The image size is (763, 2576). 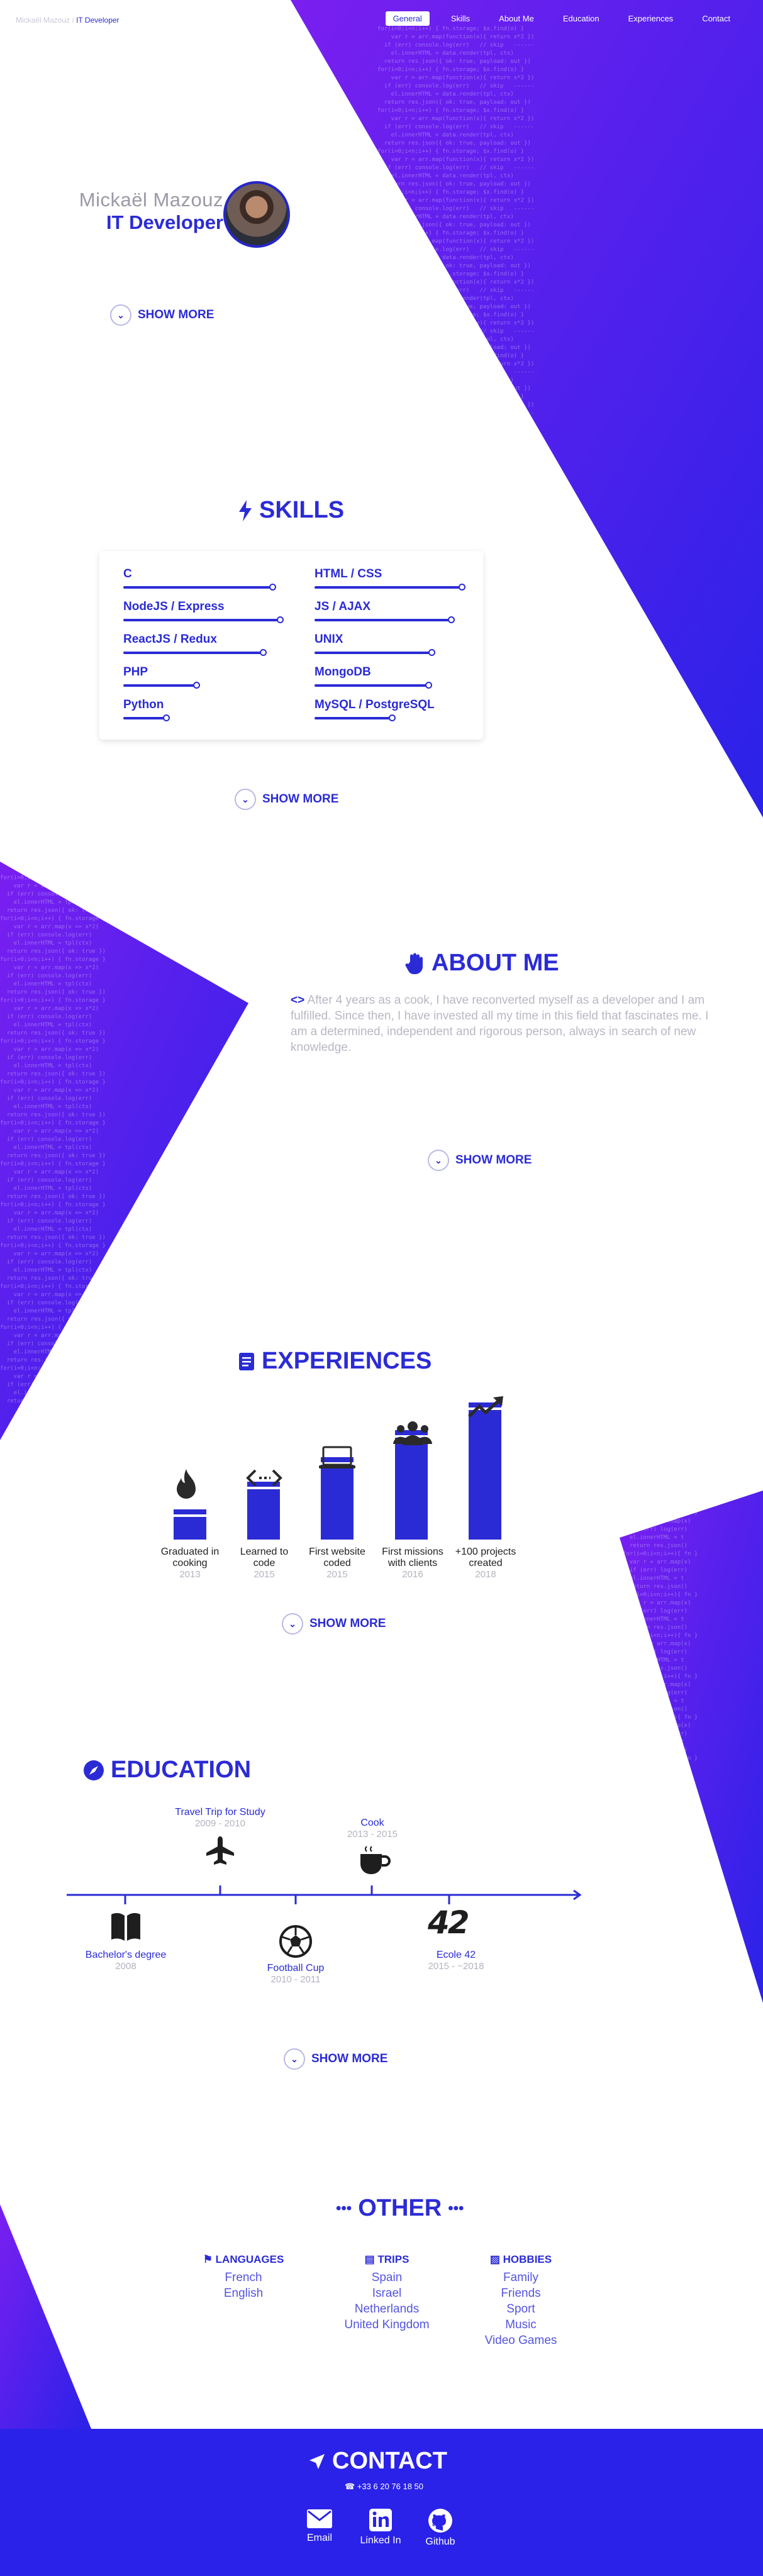 I want to click on skill-label: UNIX, so click(x=329, y=639).